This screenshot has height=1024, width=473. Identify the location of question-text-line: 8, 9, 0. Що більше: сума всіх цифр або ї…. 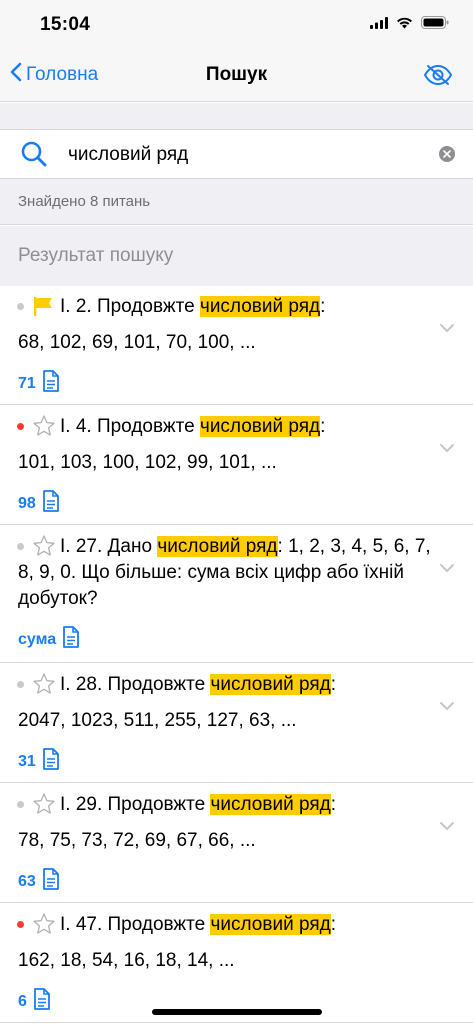
(211, 572).